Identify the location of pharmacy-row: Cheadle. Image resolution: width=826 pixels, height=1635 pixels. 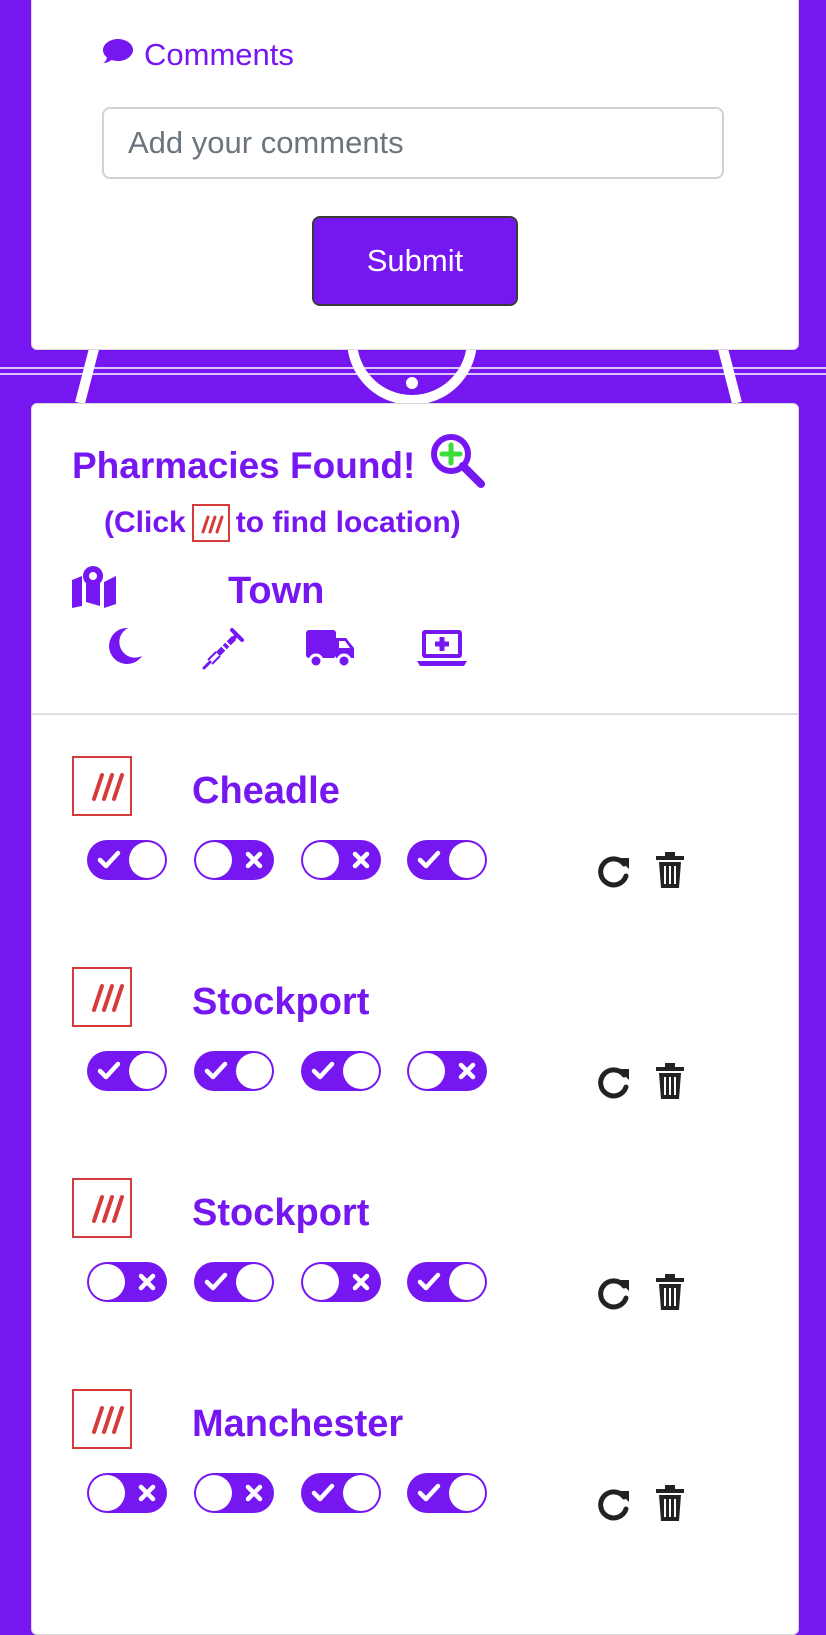
(415, 836).